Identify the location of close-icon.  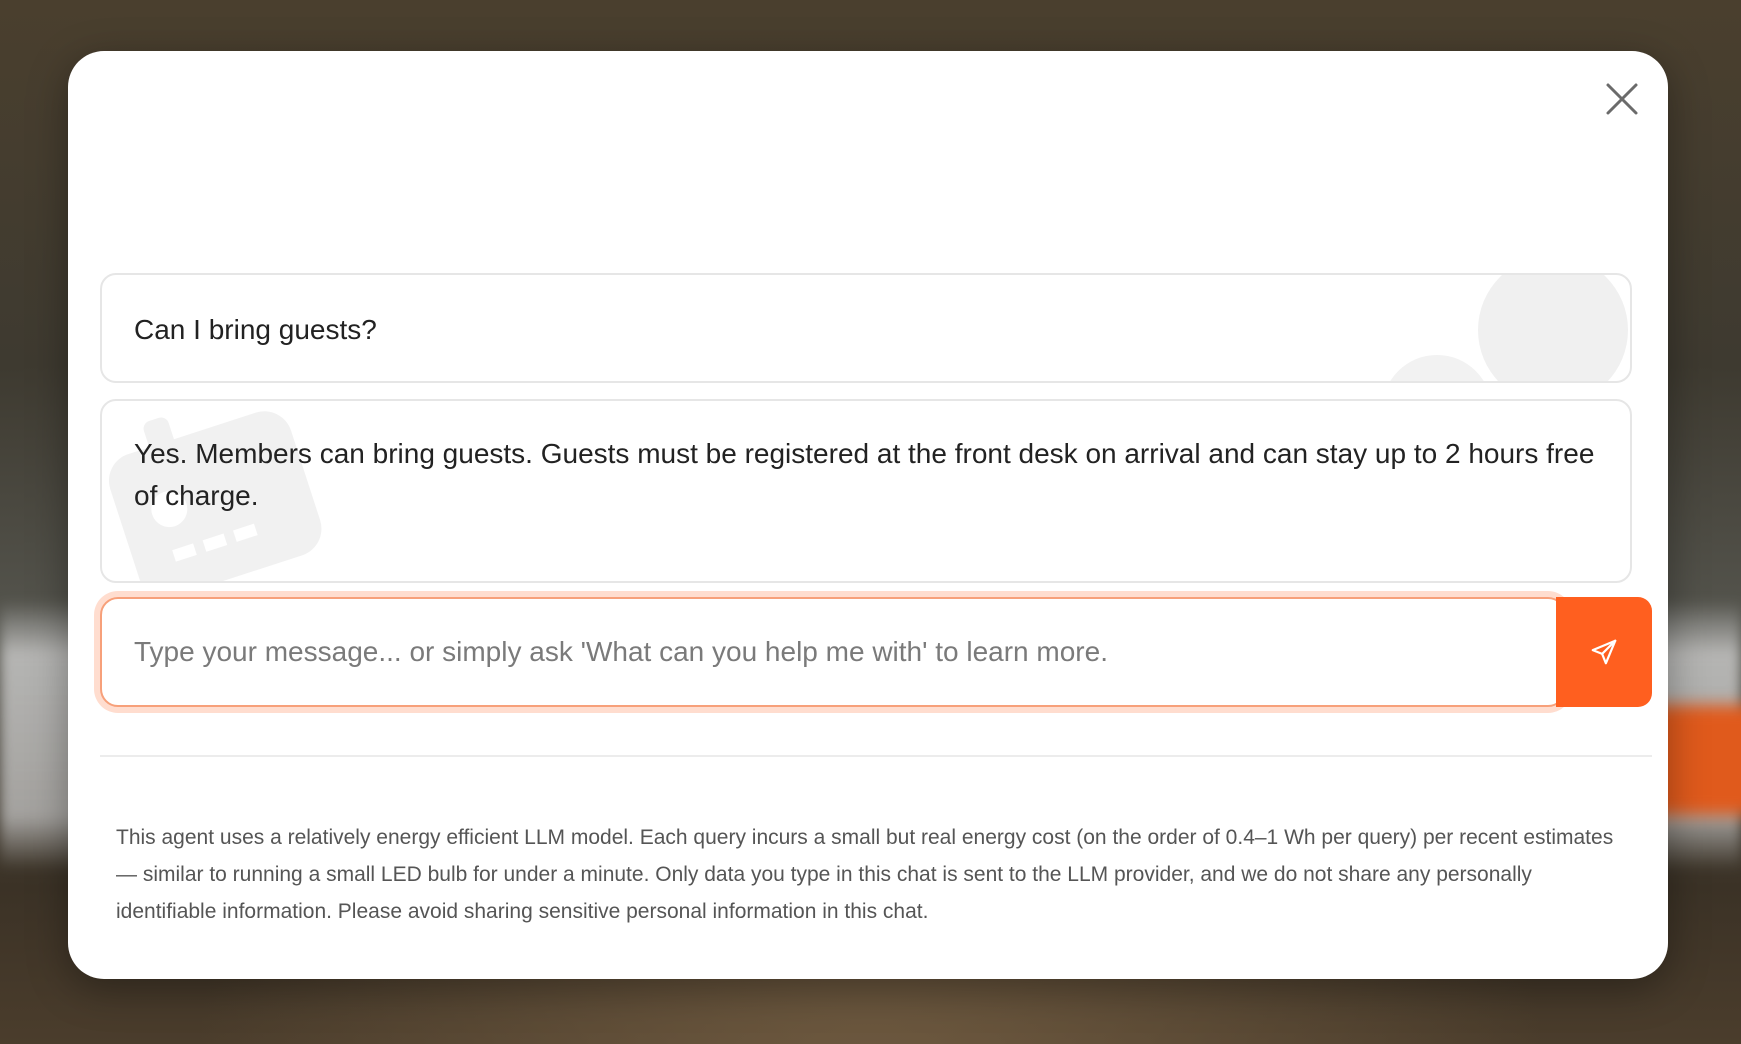
(1622, 99).